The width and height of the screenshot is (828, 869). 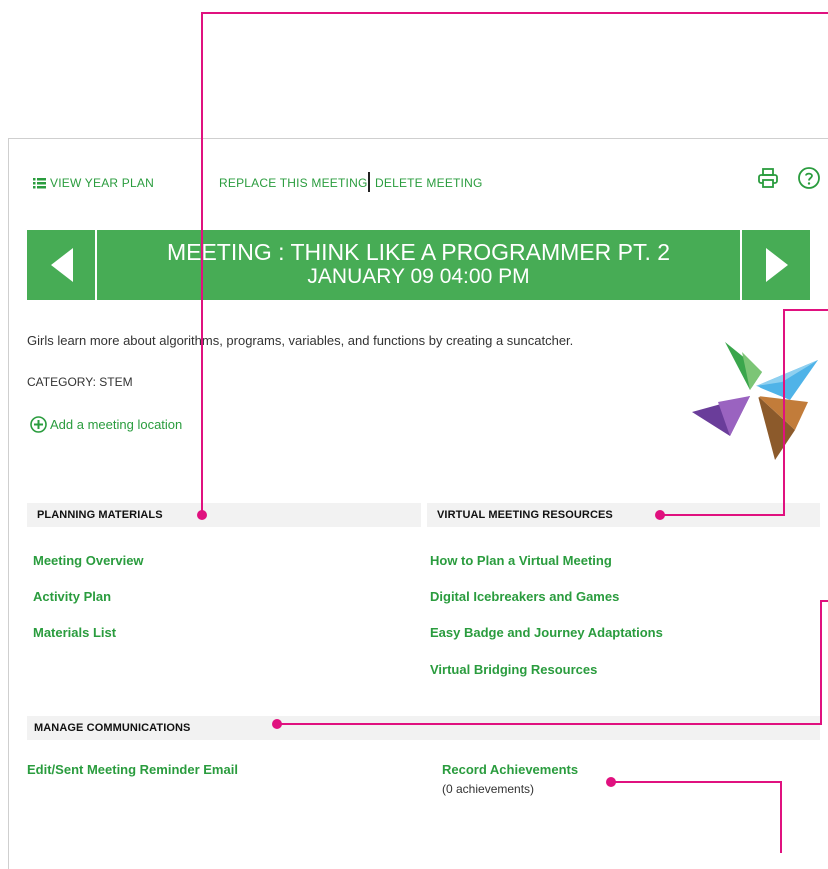 What do you see at coordinates (513, 669) in the screenshot?
I see `virtual-bridging-link: Virtual Bridging Resources` at bounding box center [513, 669].